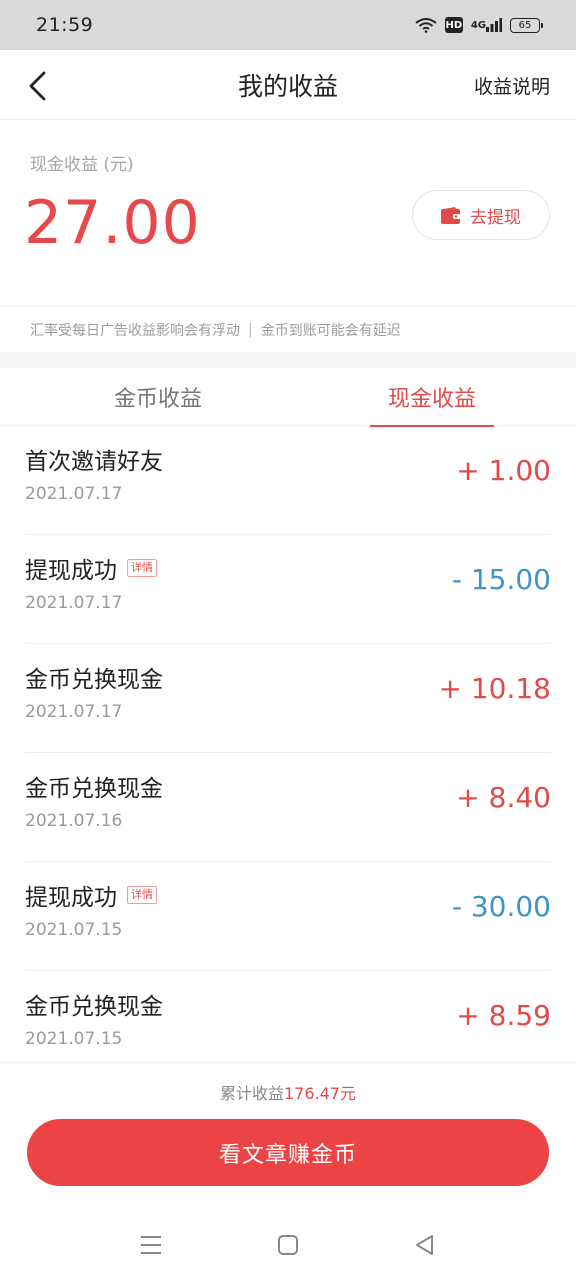 The image size is (576, 1280). Describe the element at coordinates (288, 360) in the screenshot. I see `section-divider` at that location.